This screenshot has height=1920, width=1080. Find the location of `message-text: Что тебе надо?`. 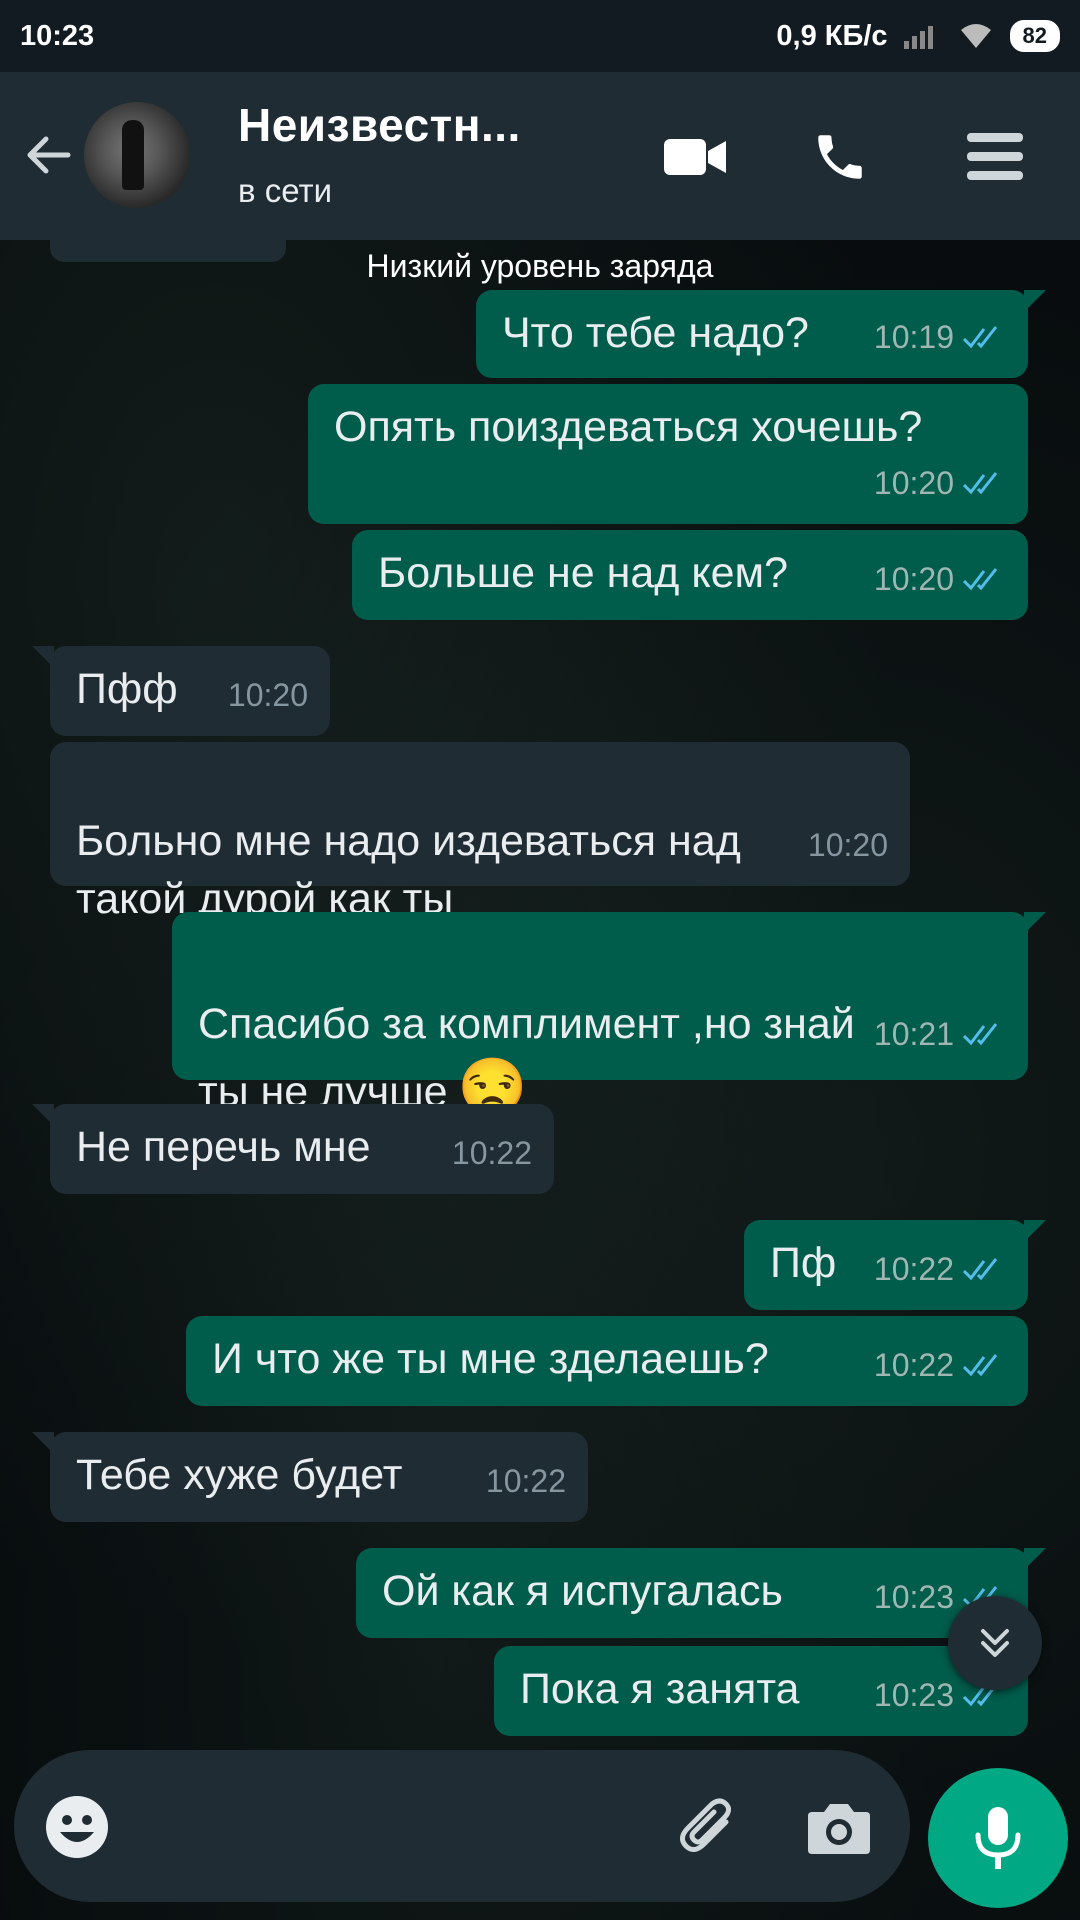

message-text: Что тебе надо? is located at coordinates (655, 333).